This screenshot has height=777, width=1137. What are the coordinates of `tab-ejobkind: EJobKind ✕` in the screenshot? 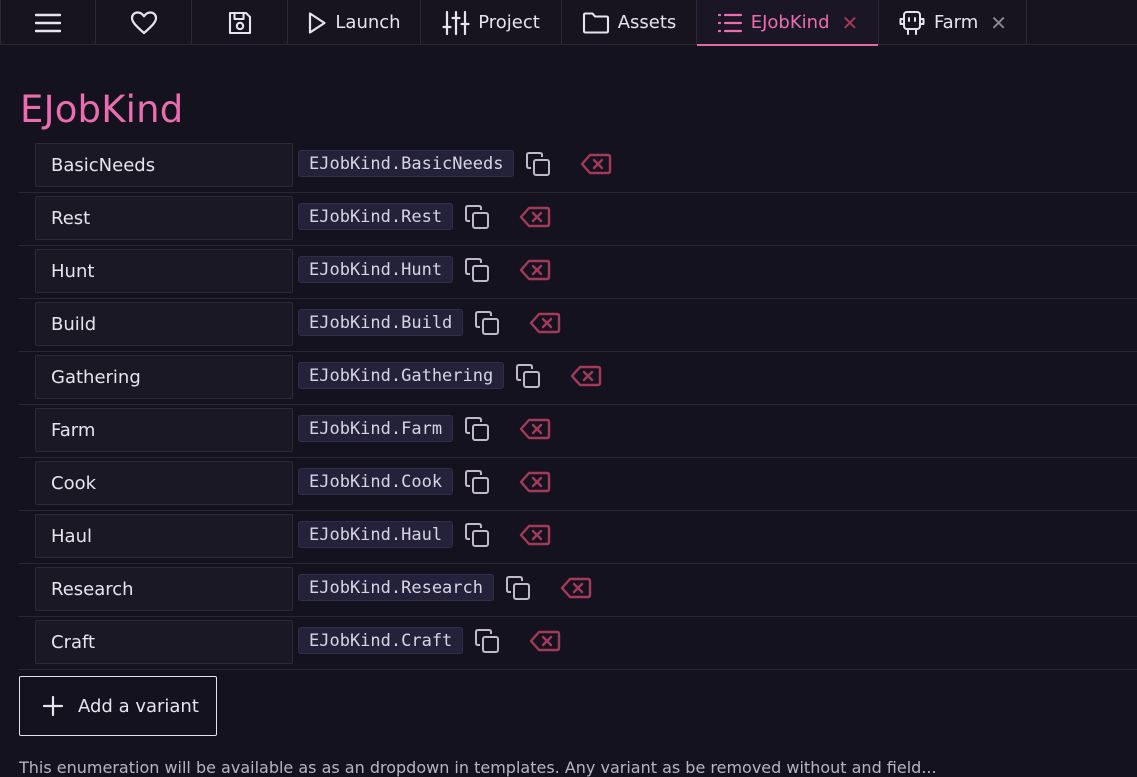 It's located at (788, 23).